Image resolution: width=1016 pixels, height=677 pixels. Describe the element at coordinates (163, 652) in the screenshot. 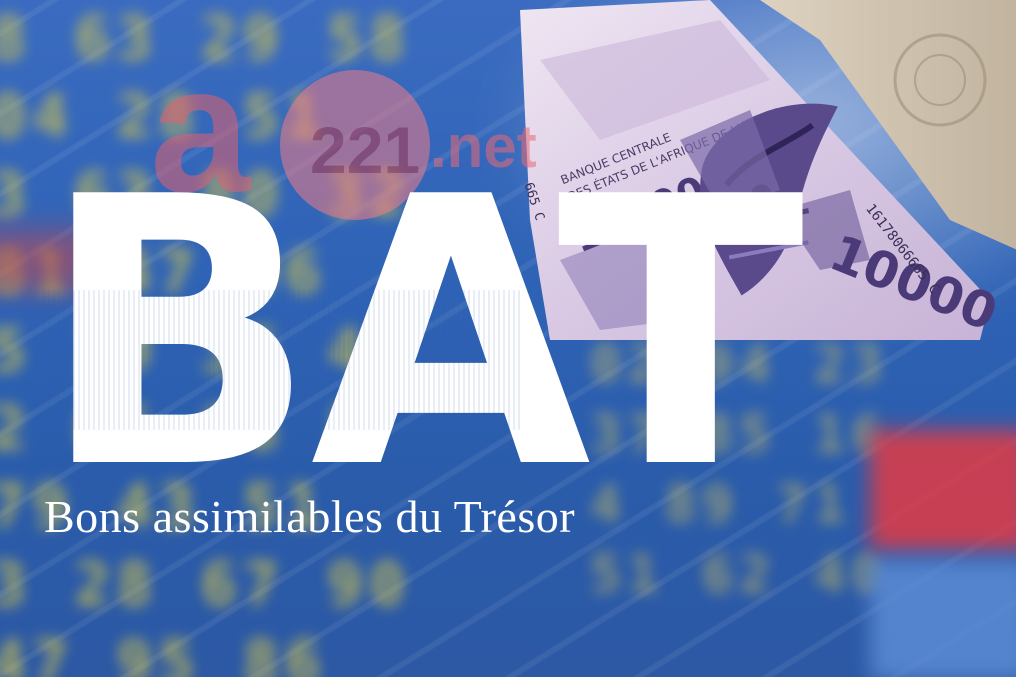

I see `ticker-row: 47 95 86` at that location.